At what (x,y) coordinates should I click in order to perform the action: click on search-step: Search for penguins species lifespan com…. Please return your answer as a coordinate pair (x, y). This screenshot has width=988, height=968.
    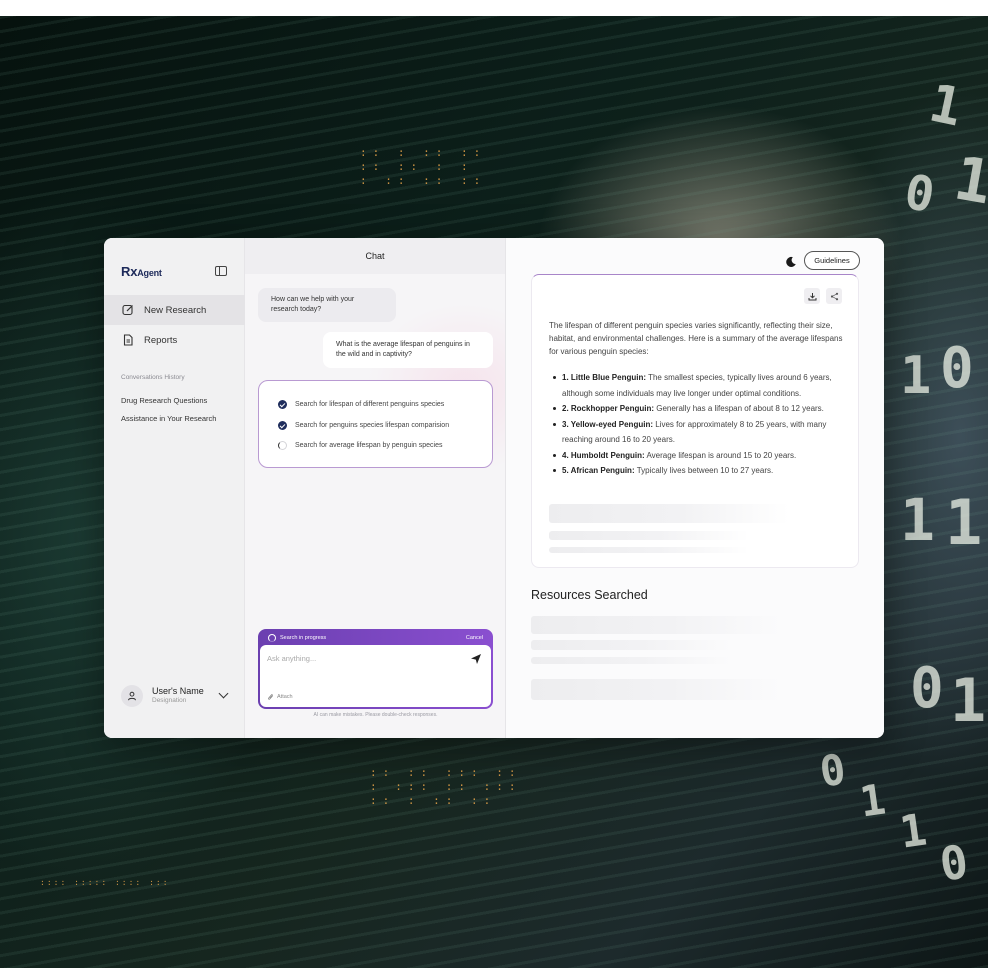
    Looking at the image, I should click on (363, 425).